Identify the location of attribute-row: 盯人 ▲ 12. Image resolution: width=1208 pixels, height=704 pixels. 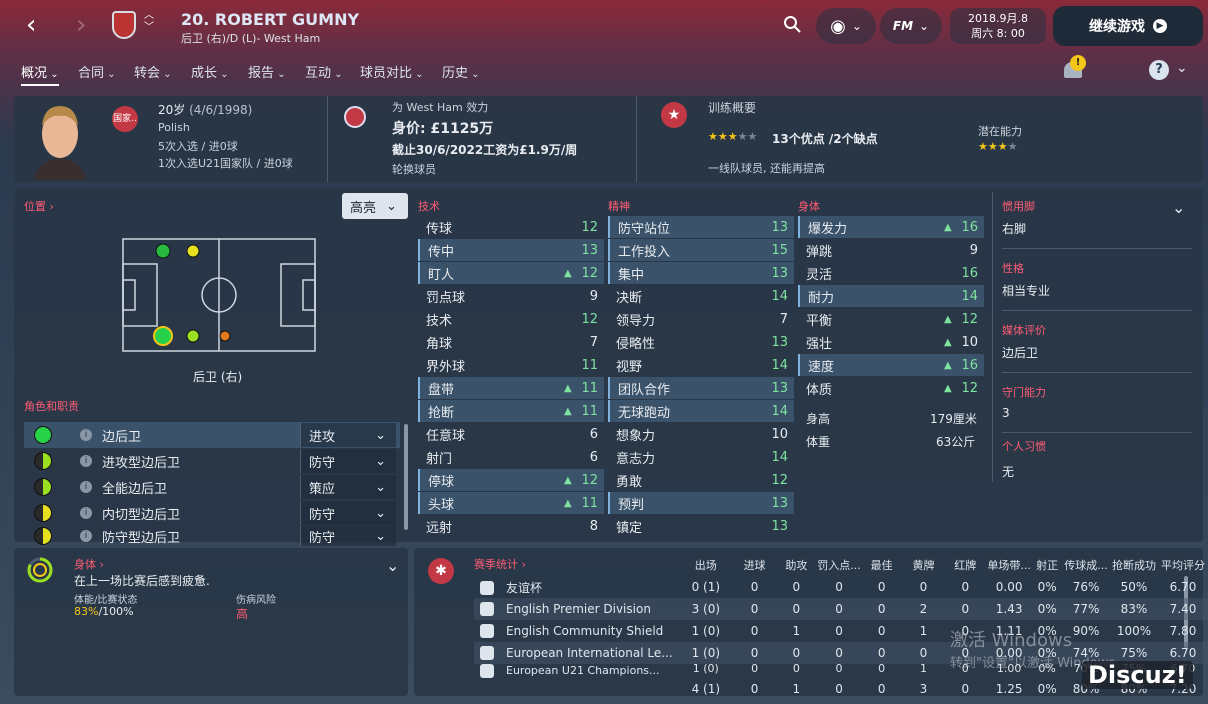
(511, 273).